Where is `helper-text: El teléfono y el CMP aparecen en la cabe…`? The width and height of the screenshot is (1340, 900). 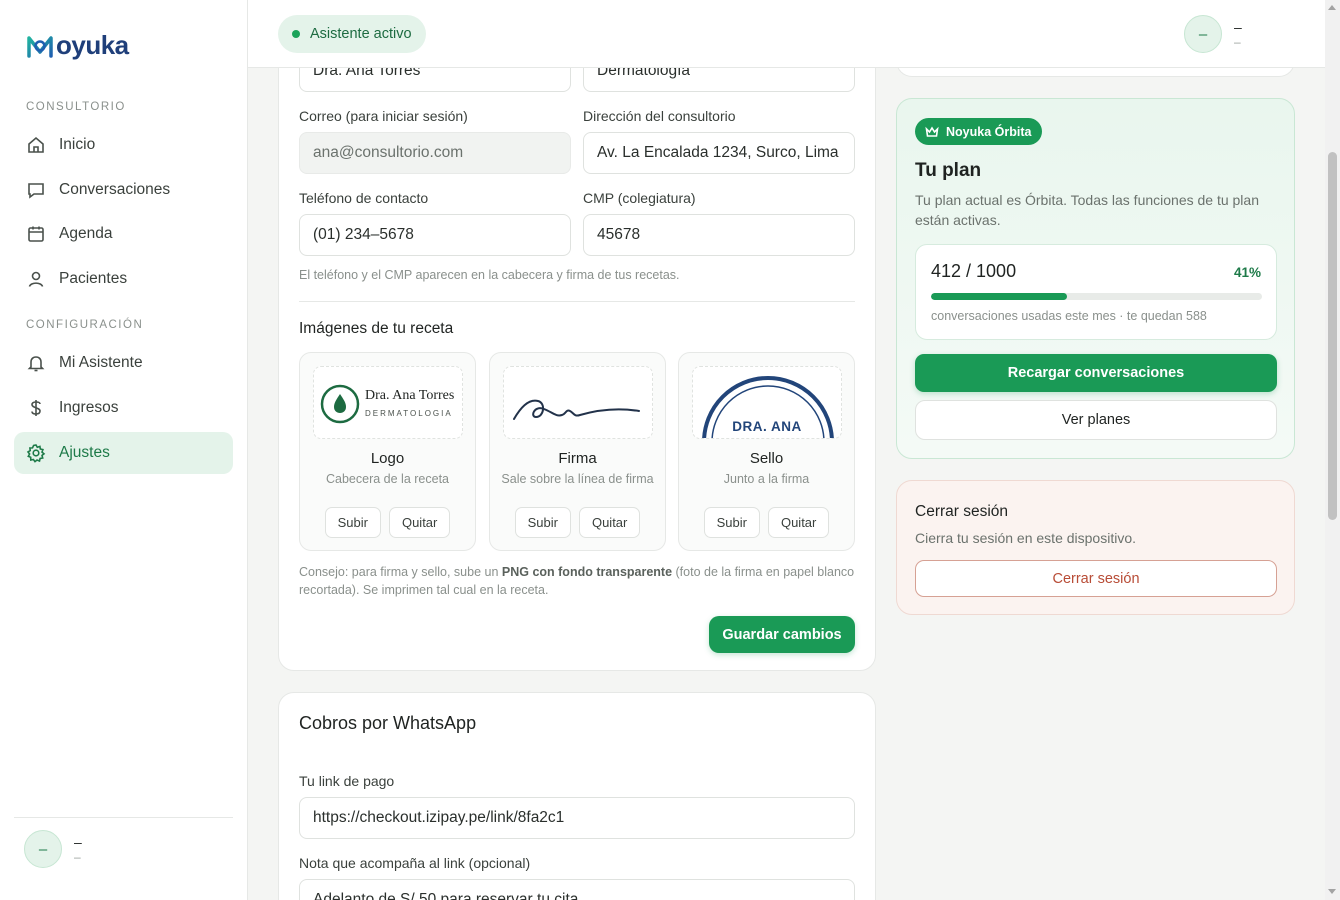 helper-text: El teléfono y el CMP aparecen en la cabe… is located at coordinates (489, 275).